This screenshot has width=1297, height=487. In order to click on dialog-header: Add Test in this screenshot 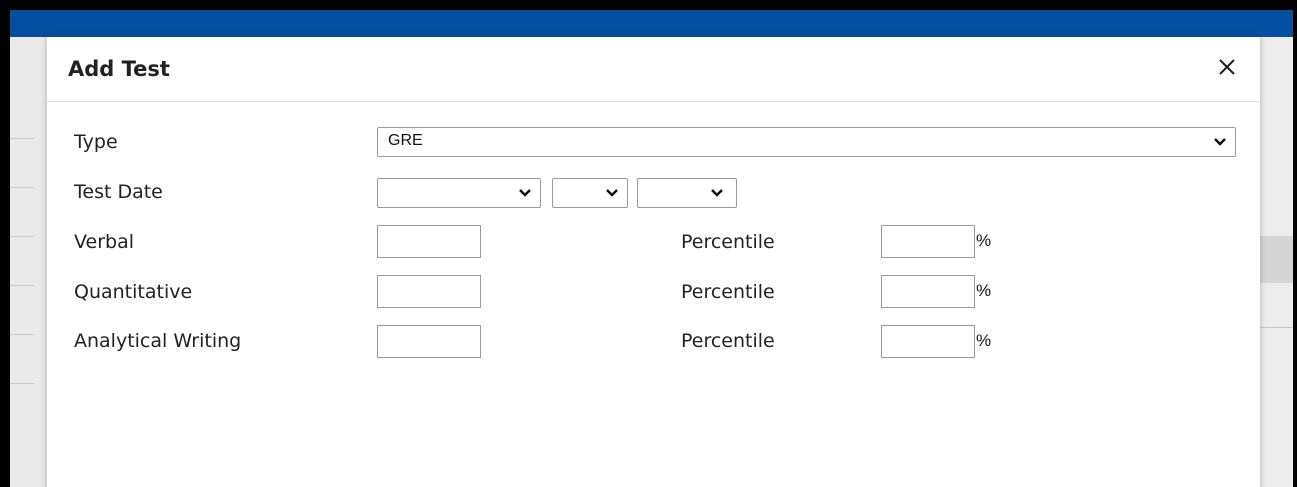, I will do `click(653, 69)`.